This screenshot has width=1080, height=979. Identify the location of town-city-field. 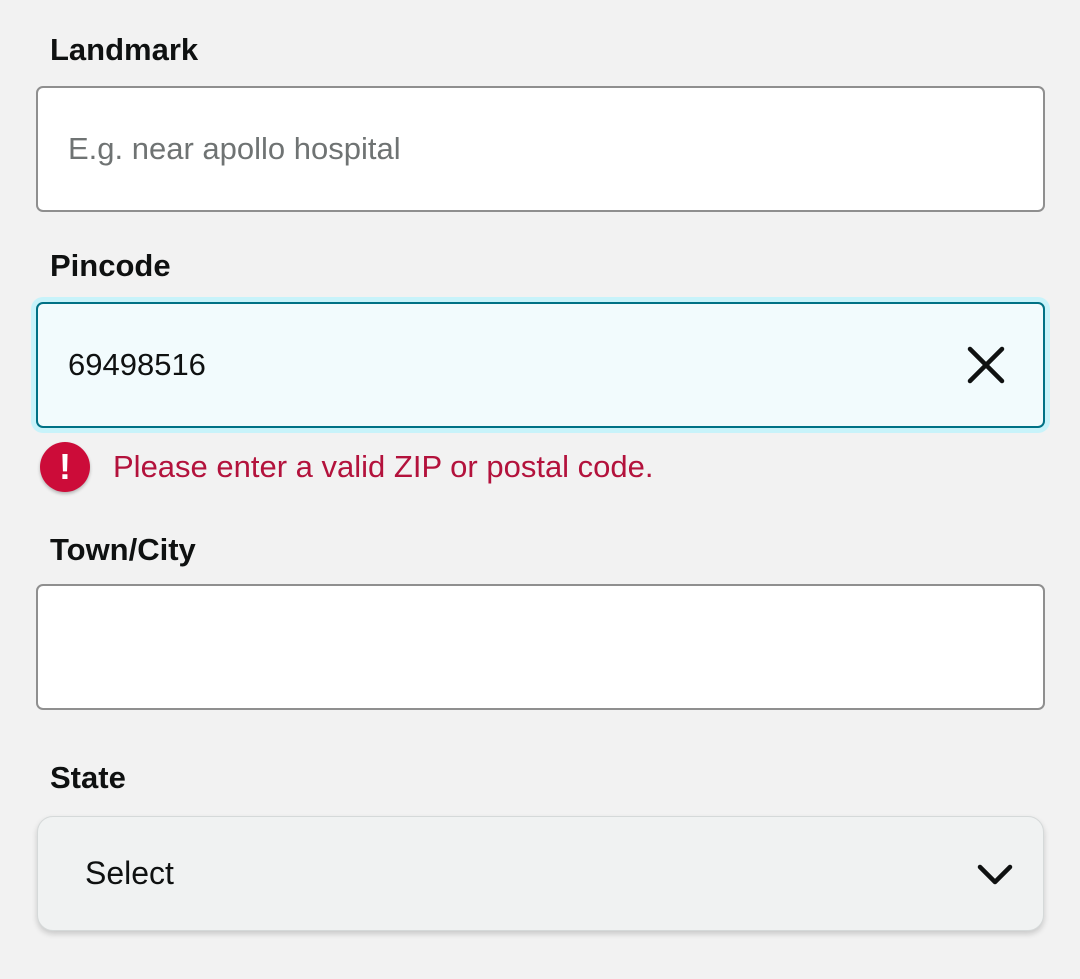
(540, 647).